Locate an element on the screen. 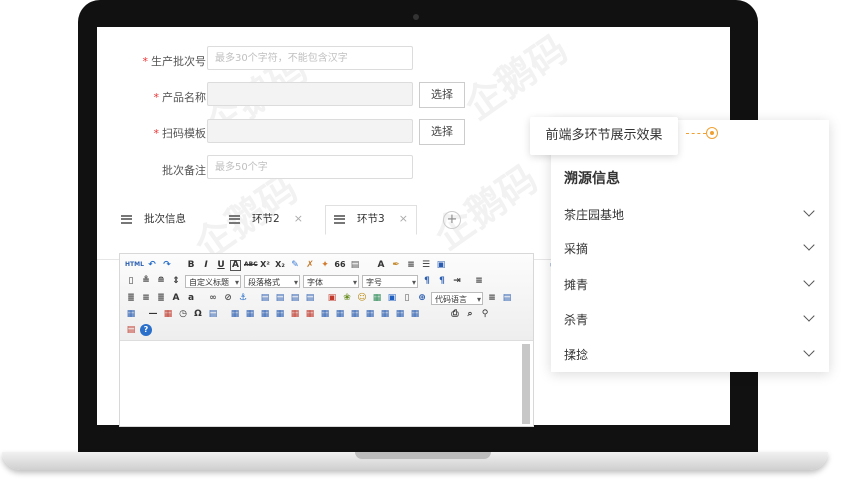 The width and height of the screenshot is (846, 480). line-height-icon: ⇕ is located at coordinates (176, 281).